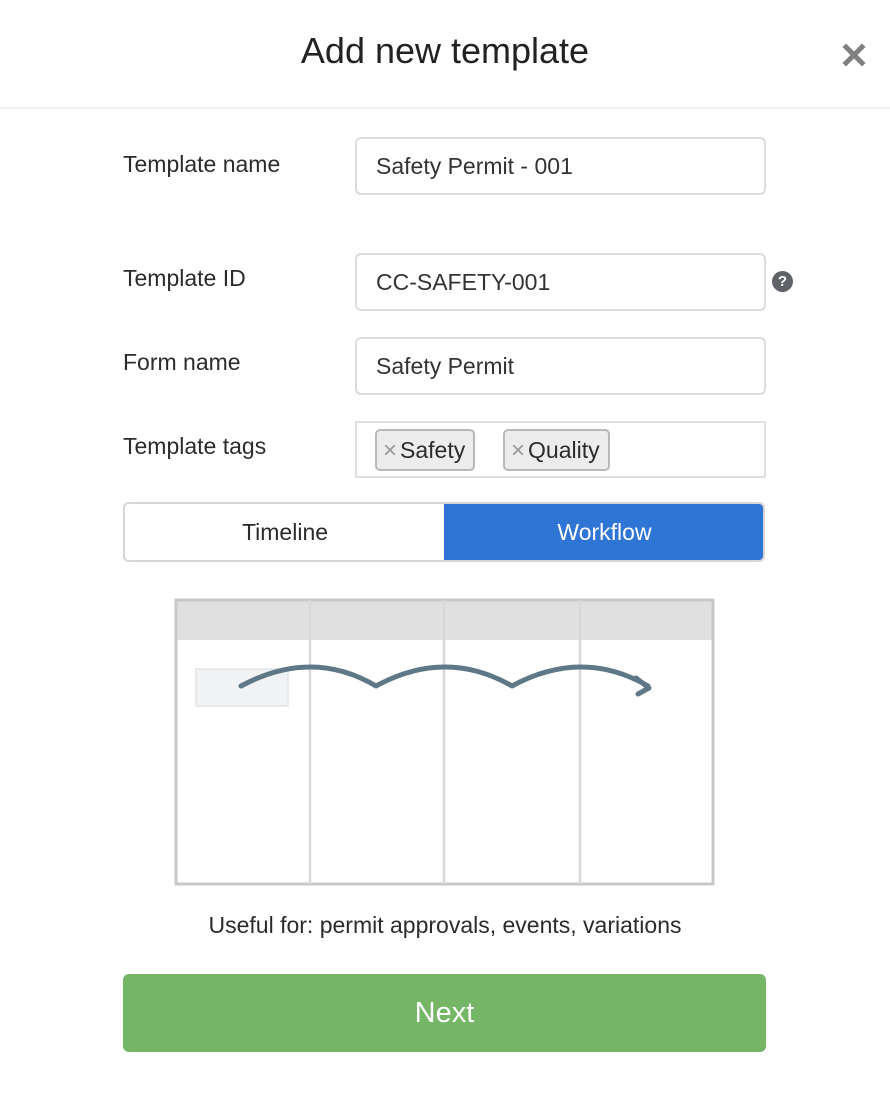 The height and width of the screenshot is (1102, 890). I want to click on dialog-header: Add new template, so click(445, 54).